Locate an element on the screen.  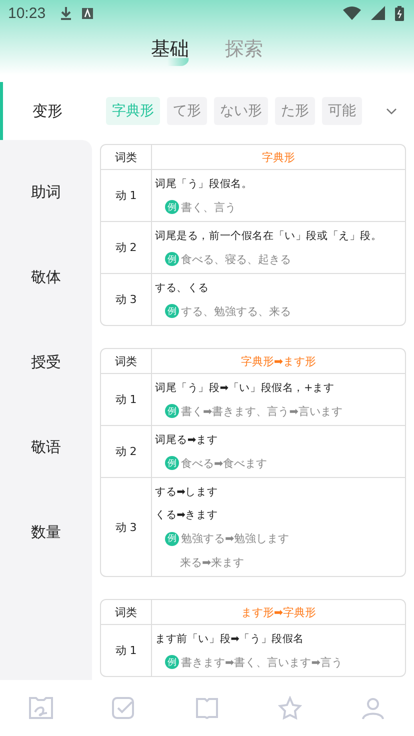
wifi-icon is located at coordinates (352, 13).